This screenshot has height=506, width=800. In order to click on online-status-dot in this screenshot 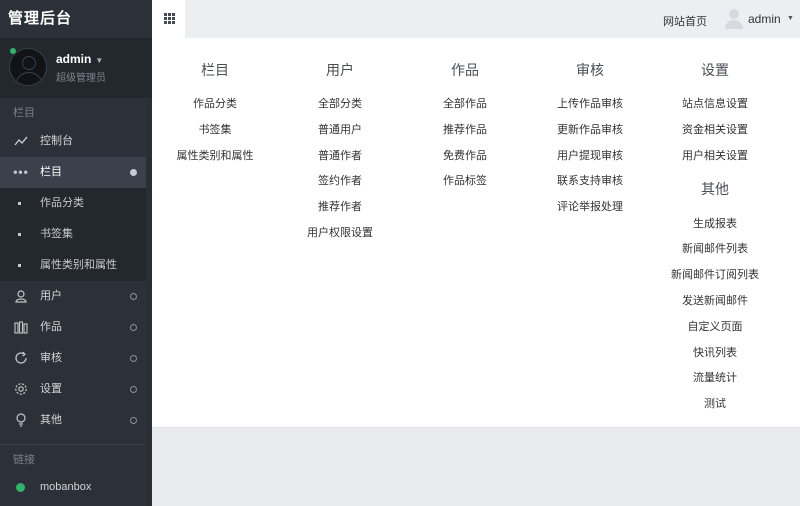, I will do `click(13, 51)`.